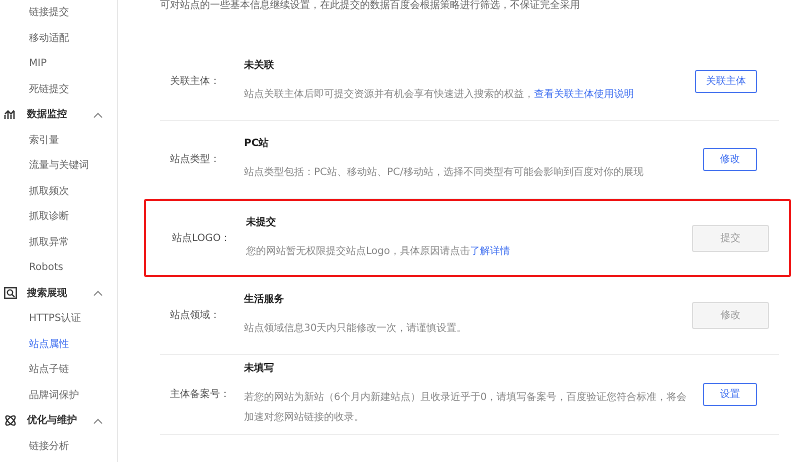 The width and height of the screenshot is (799, 462). What do you see at coordinates (259, 65) in the screenshot?
I see `field-value: 未关联` at bounding box center [259, 65].